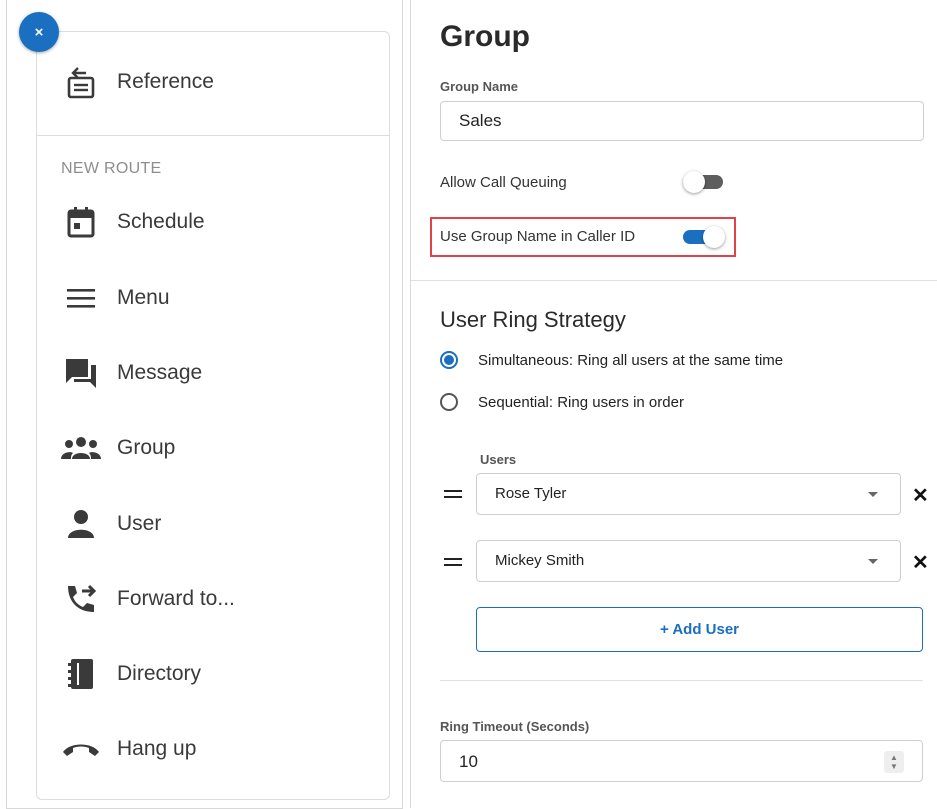 The image size is (937, 809). What do you see at coordinates (581, 402) in the screenshot?
I see `radio-label: Sequential: Ring users in order` at bounding box center [581, 402].